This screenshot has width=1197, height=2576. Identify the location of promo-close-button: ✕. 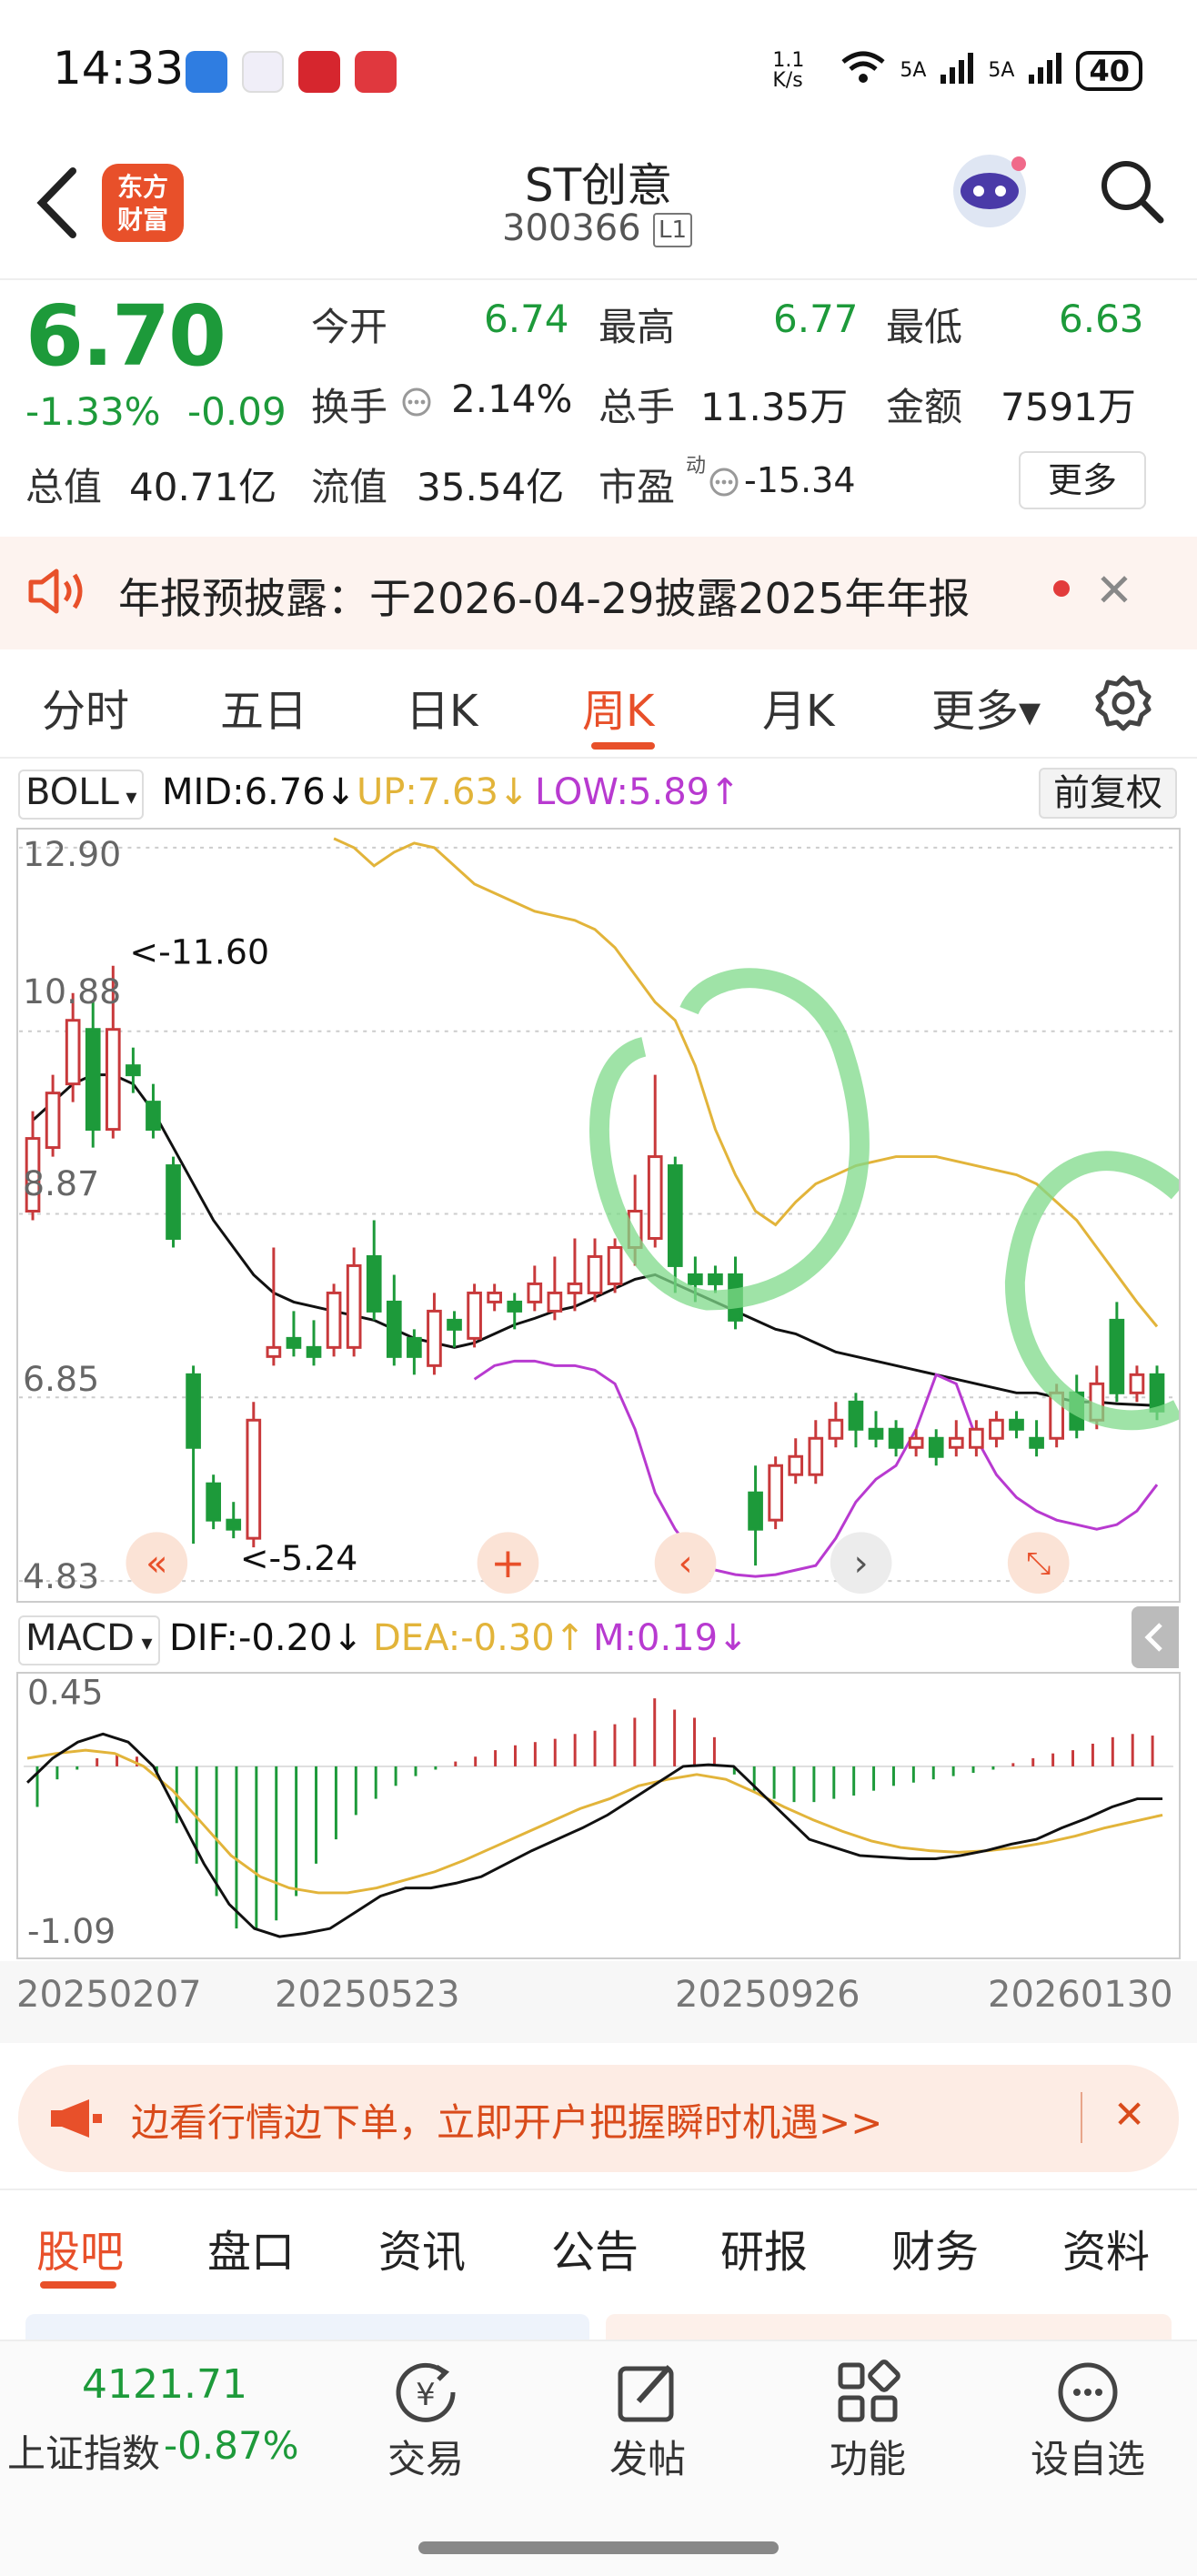
(1129, 2114).